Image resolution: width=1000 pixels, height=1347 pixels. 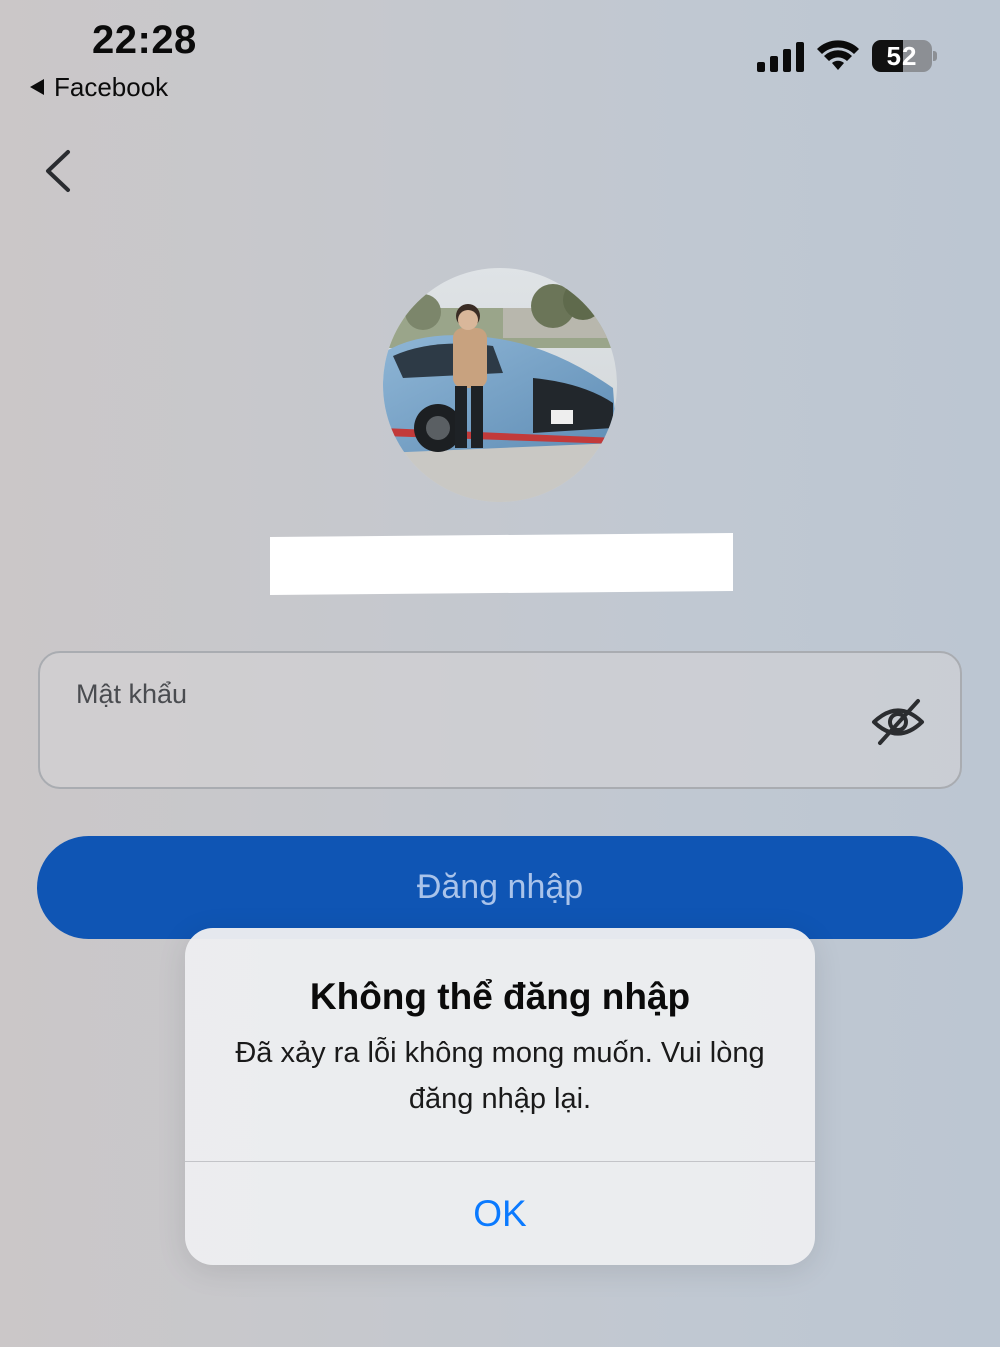 I want to click on password-field: Mật khẩu, so click(x=500, y=720).